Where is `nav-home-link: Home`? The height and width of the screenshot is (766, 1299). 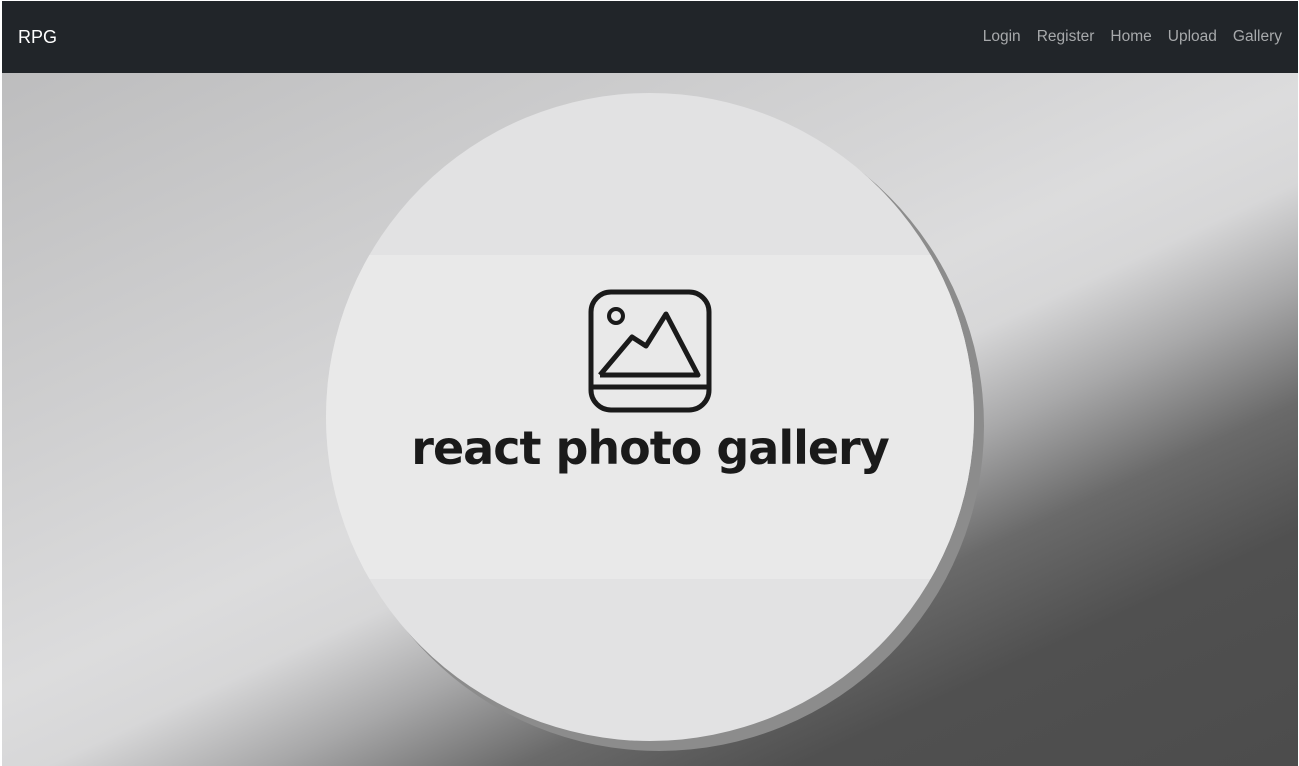 nav-home-link: Home is located at coordinates (1130, 37).